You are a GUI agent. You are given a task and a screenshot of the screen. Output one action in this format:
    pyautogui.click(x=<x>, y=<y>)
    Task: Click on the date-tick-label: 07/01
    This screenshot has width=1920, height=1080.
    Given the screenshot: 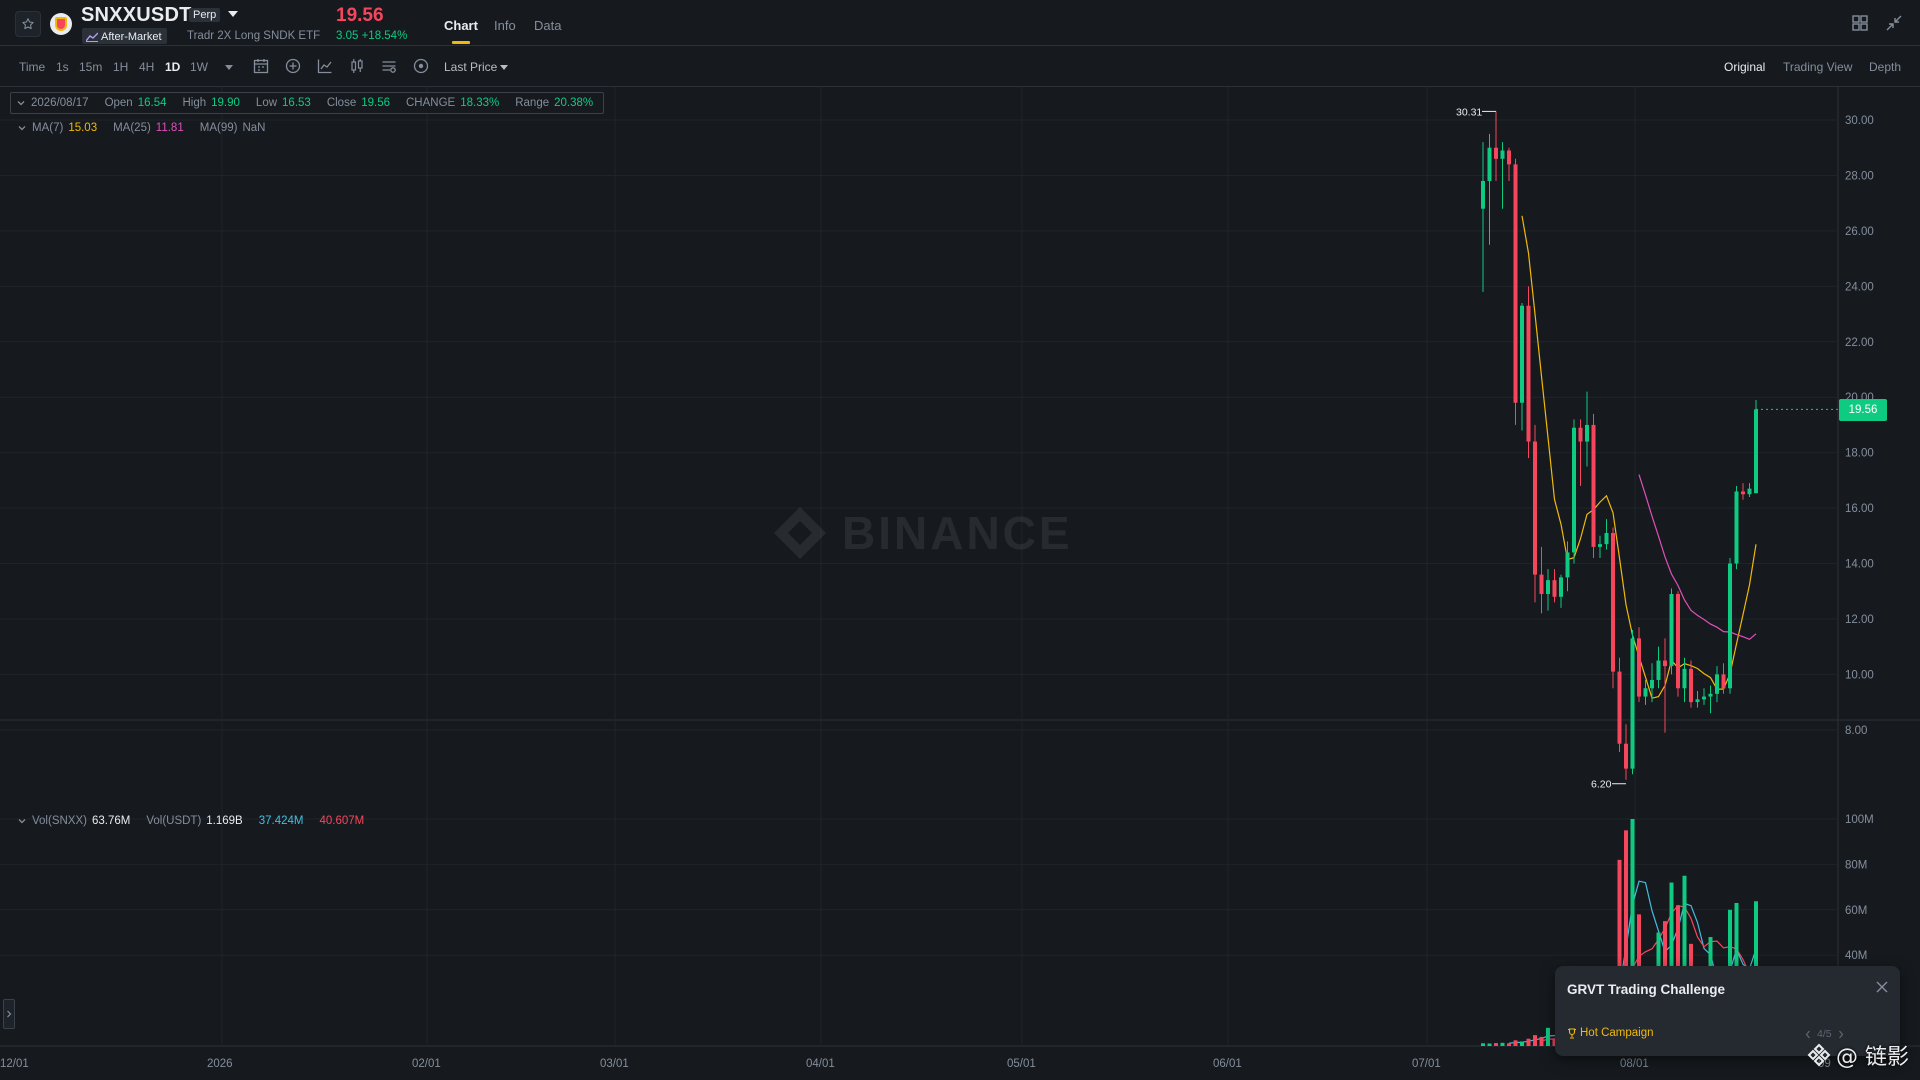 What is the action you would take?
    pyautogui.click(x=1426, y=1064)
    